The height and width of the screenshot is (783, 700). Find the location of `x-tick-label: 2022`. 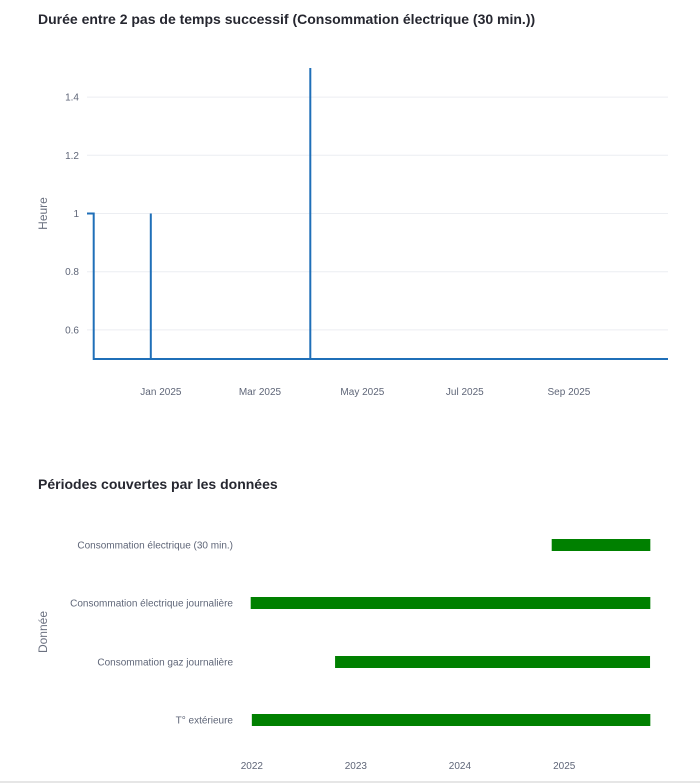

x-tick-label: 2022 is located at coordinates (252, 766).